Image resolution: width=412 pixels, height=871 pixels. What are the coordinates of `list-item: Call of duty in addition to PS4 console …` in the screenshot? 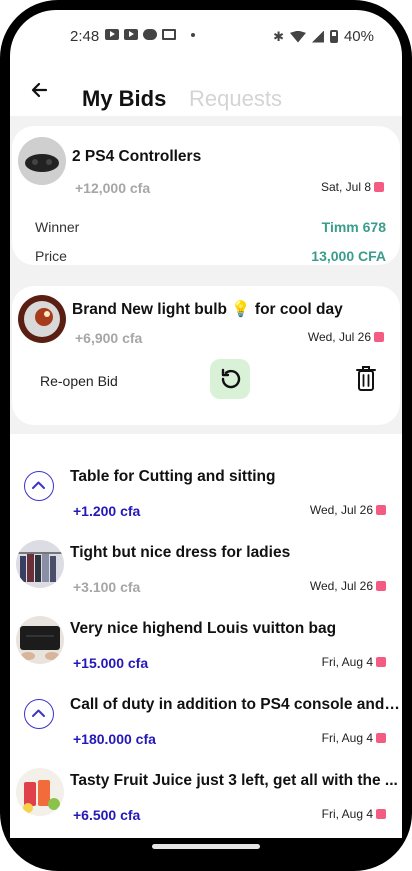 It's located at (206, 716).